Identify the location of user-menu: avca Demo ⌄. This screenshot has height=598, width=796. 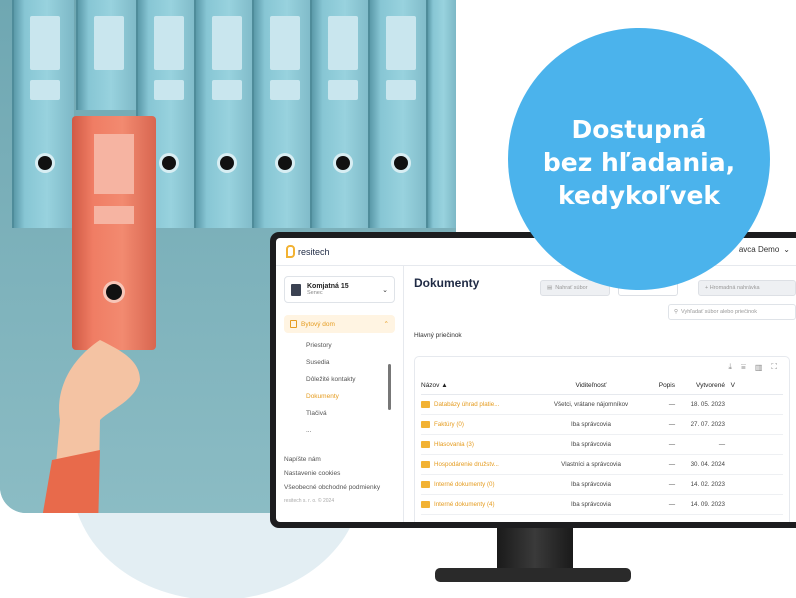
(764, 249).